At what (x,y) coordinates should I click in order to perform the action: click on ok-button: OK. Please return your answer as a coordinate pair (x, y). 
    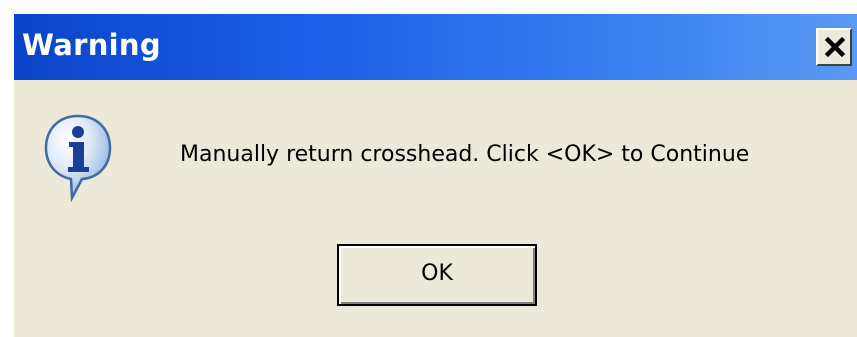
    Looking at the image, I should click on (437, 275).